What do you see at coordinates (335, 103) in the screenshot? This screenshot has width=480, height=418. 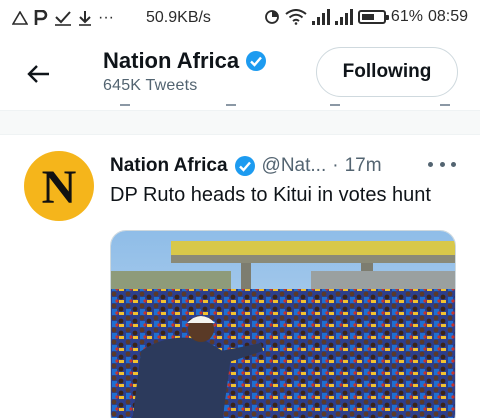 I see `like-icon` at bounding box center [335, 103].